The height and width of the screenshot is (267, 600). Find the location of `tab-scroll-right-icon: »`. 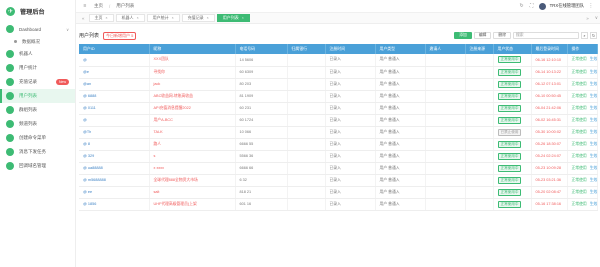

tab-scroll-right-icon: » is located at coordinates (587, 18).